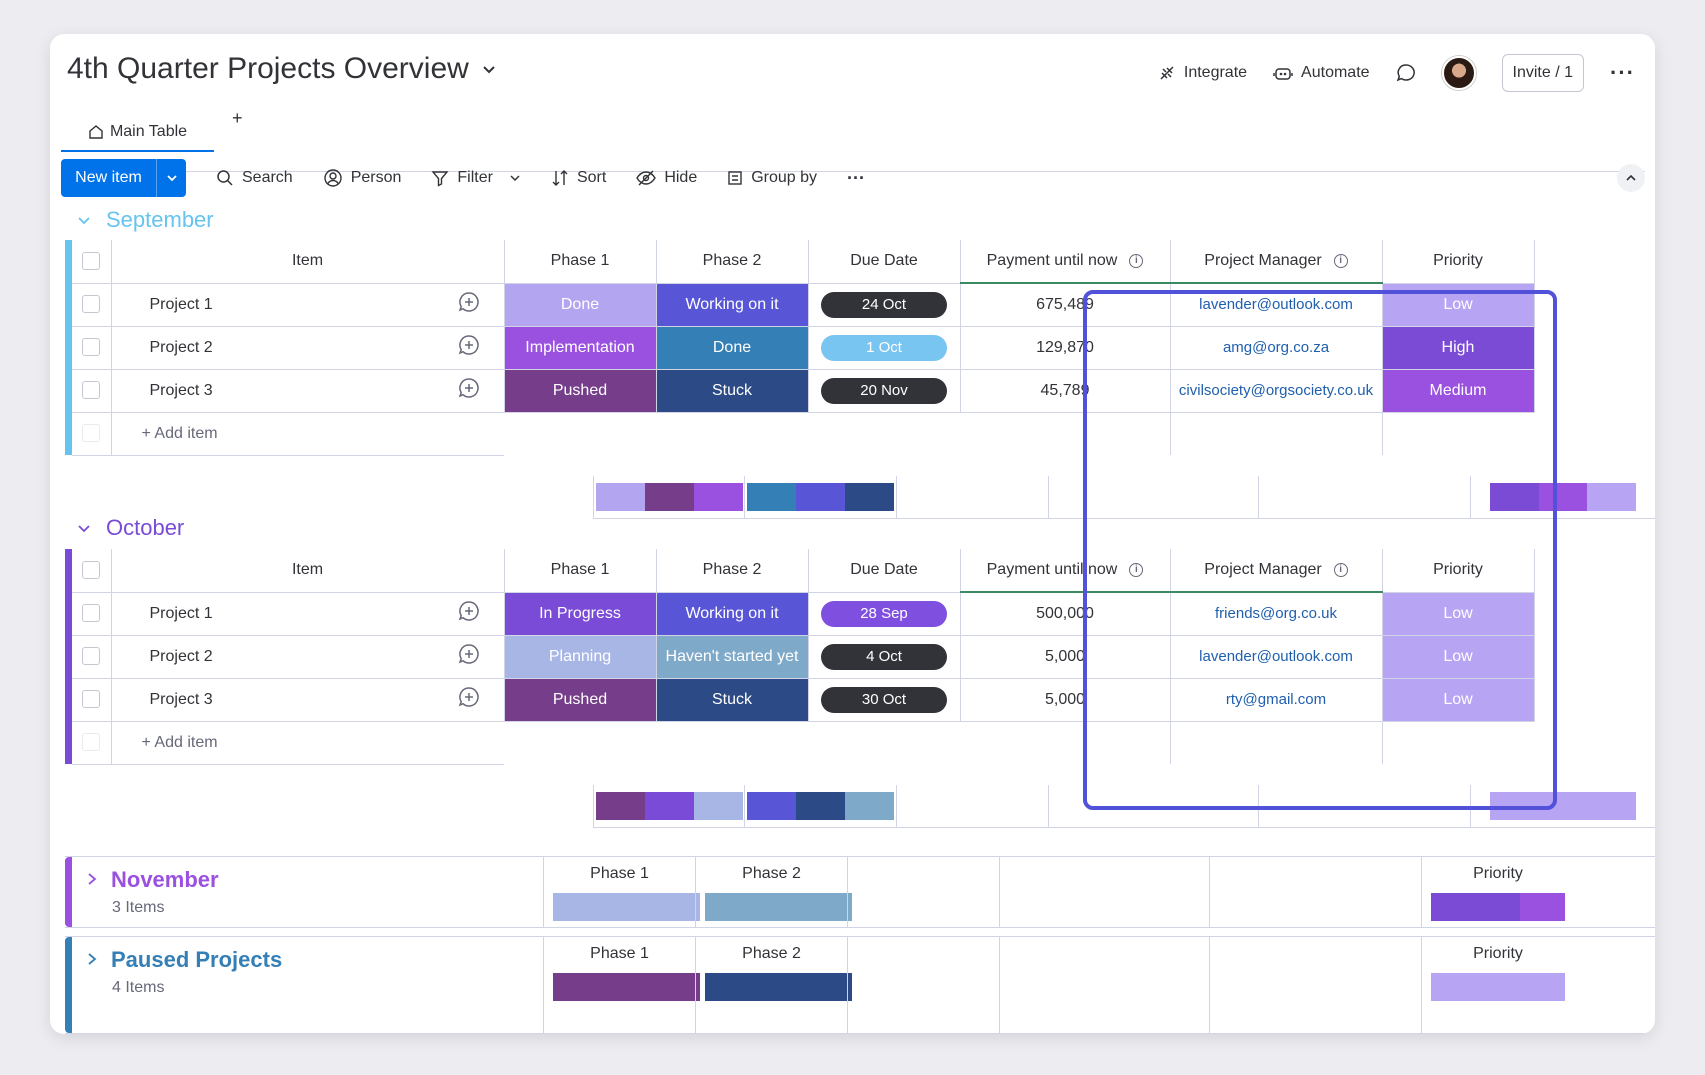 The image size is (1705, 1075). I want to click on manager-cell: rty@gmail.com, so click(1276, 700).